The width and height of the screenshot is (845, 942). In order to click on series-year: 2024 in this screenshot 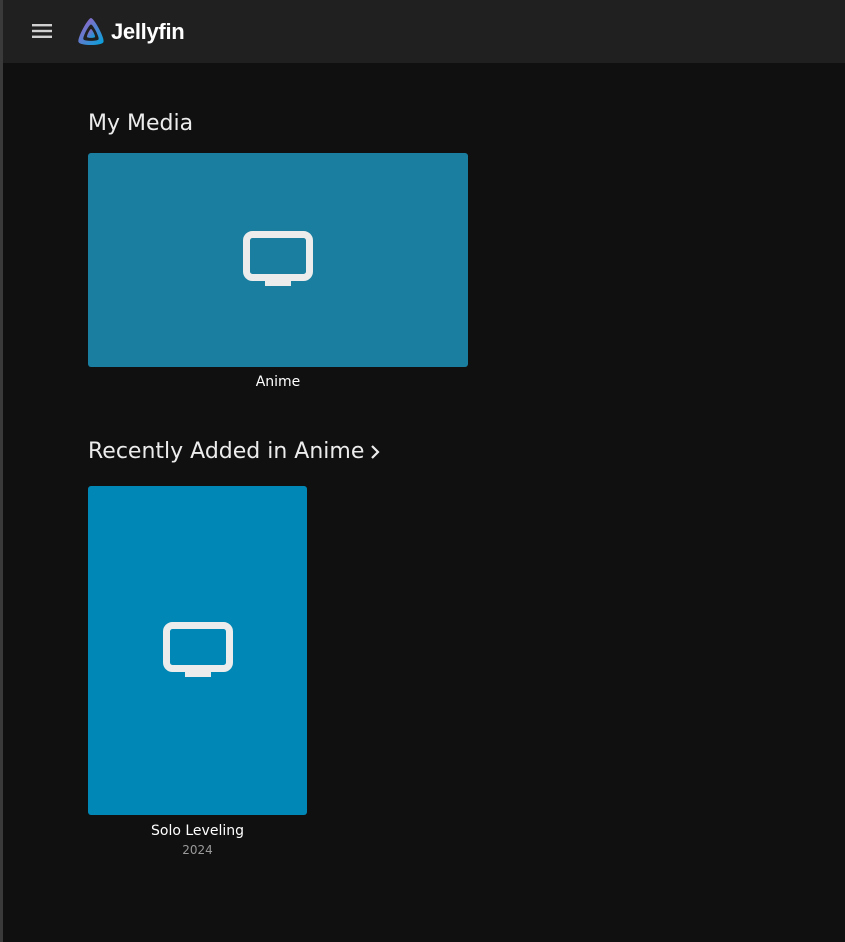, I will do `click(197, 850)`.